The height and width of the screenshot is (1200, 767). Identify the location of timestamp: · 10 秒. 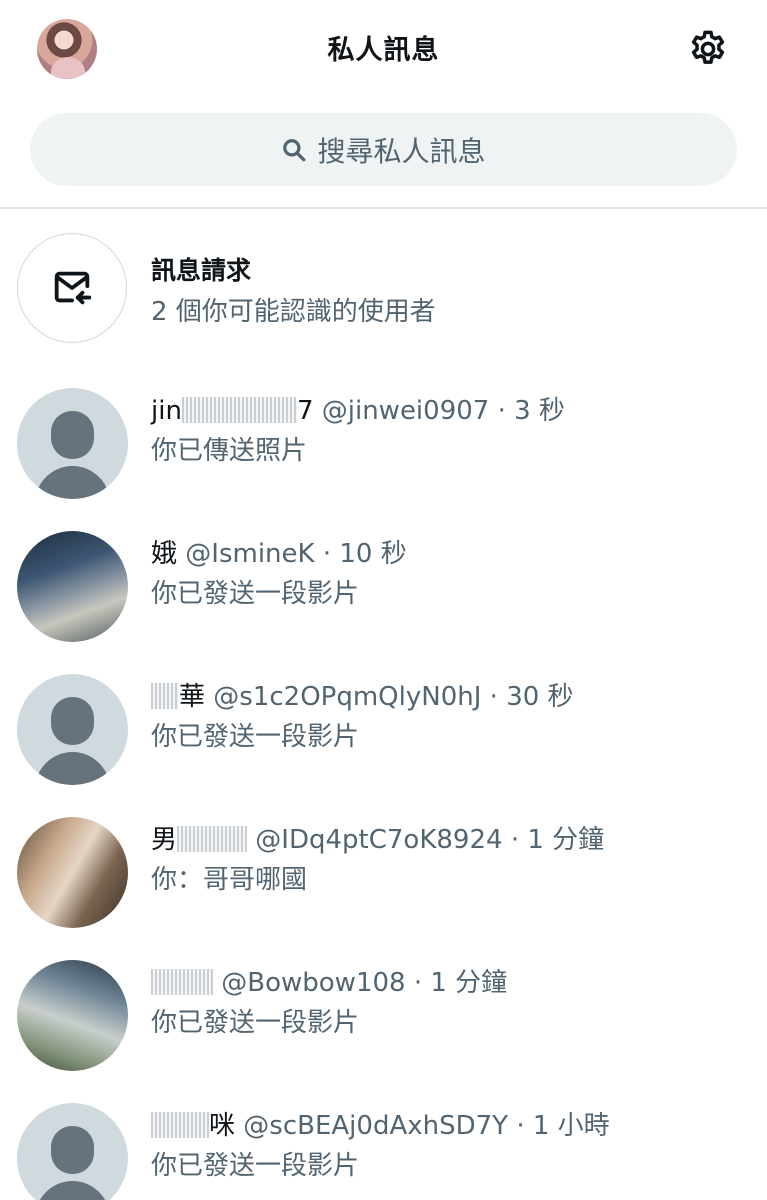
(364, 554).